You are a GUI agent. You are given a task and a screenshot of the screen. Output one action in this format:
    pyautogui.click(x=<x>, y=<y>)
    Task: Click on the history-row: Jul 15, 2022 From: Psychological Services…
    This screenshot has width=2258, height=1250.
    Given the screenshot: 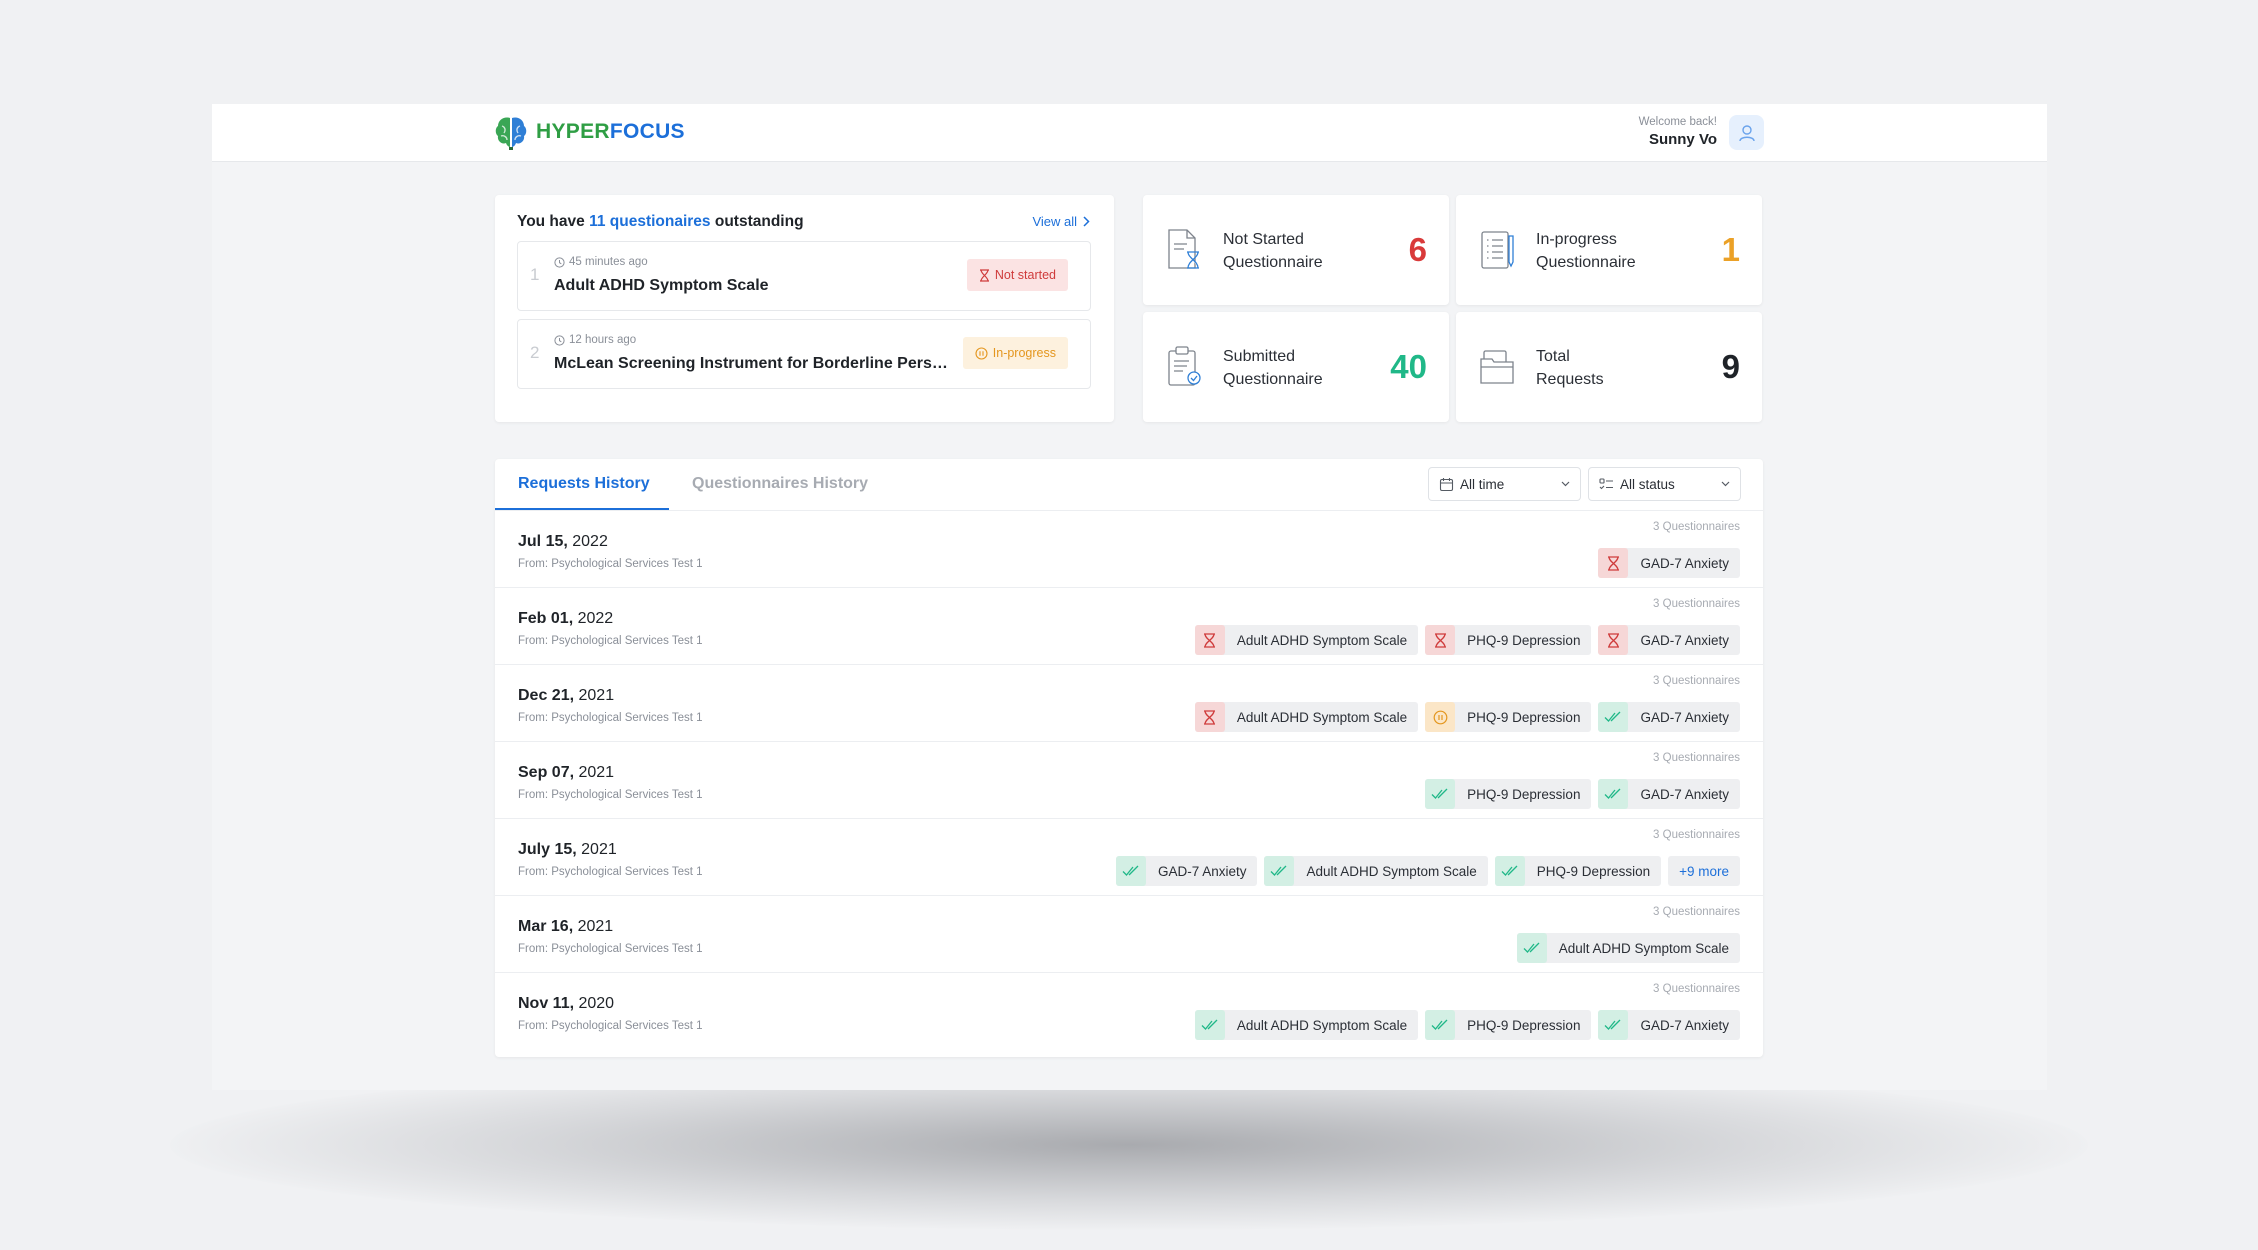 What is the action you would take?
    pyautogui.click(x=1129, y=549)
    